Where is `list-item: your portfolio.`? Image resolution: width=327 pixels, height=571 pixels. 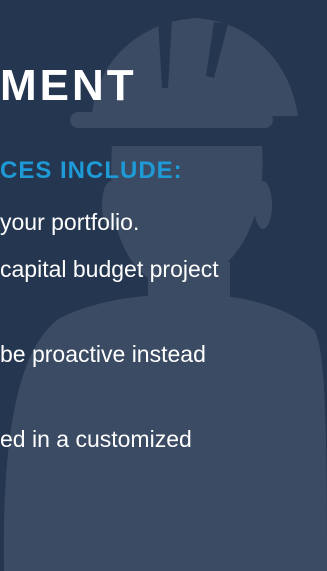
list-item: your portfolio. is located at coordinates (70, 222).